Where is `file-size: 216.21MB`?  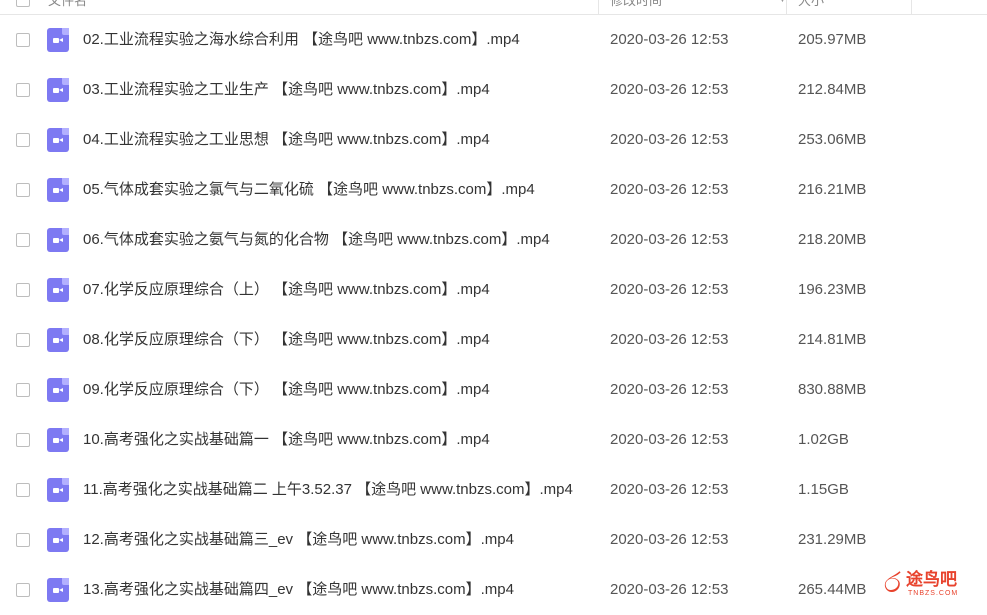 file-size: 216.21MB is located at coordinates (832, 189).